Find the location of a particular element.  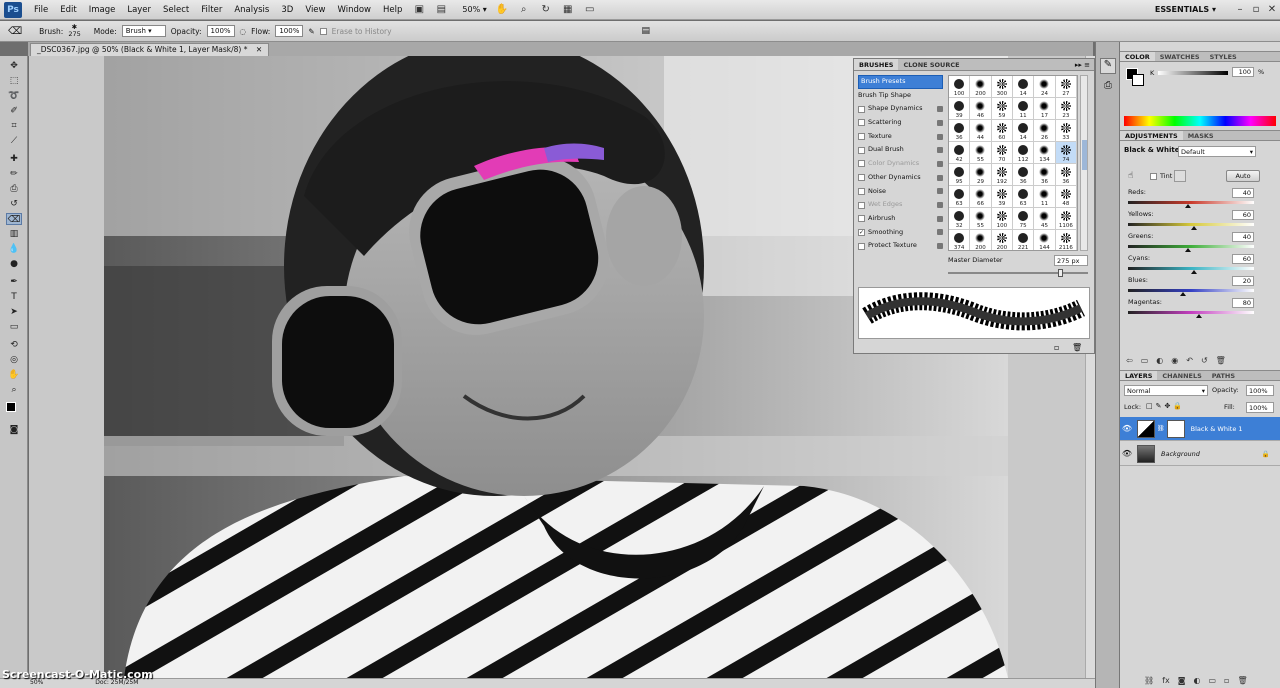

mode-select: Brush ▾ is located at coordinates (143, 31).